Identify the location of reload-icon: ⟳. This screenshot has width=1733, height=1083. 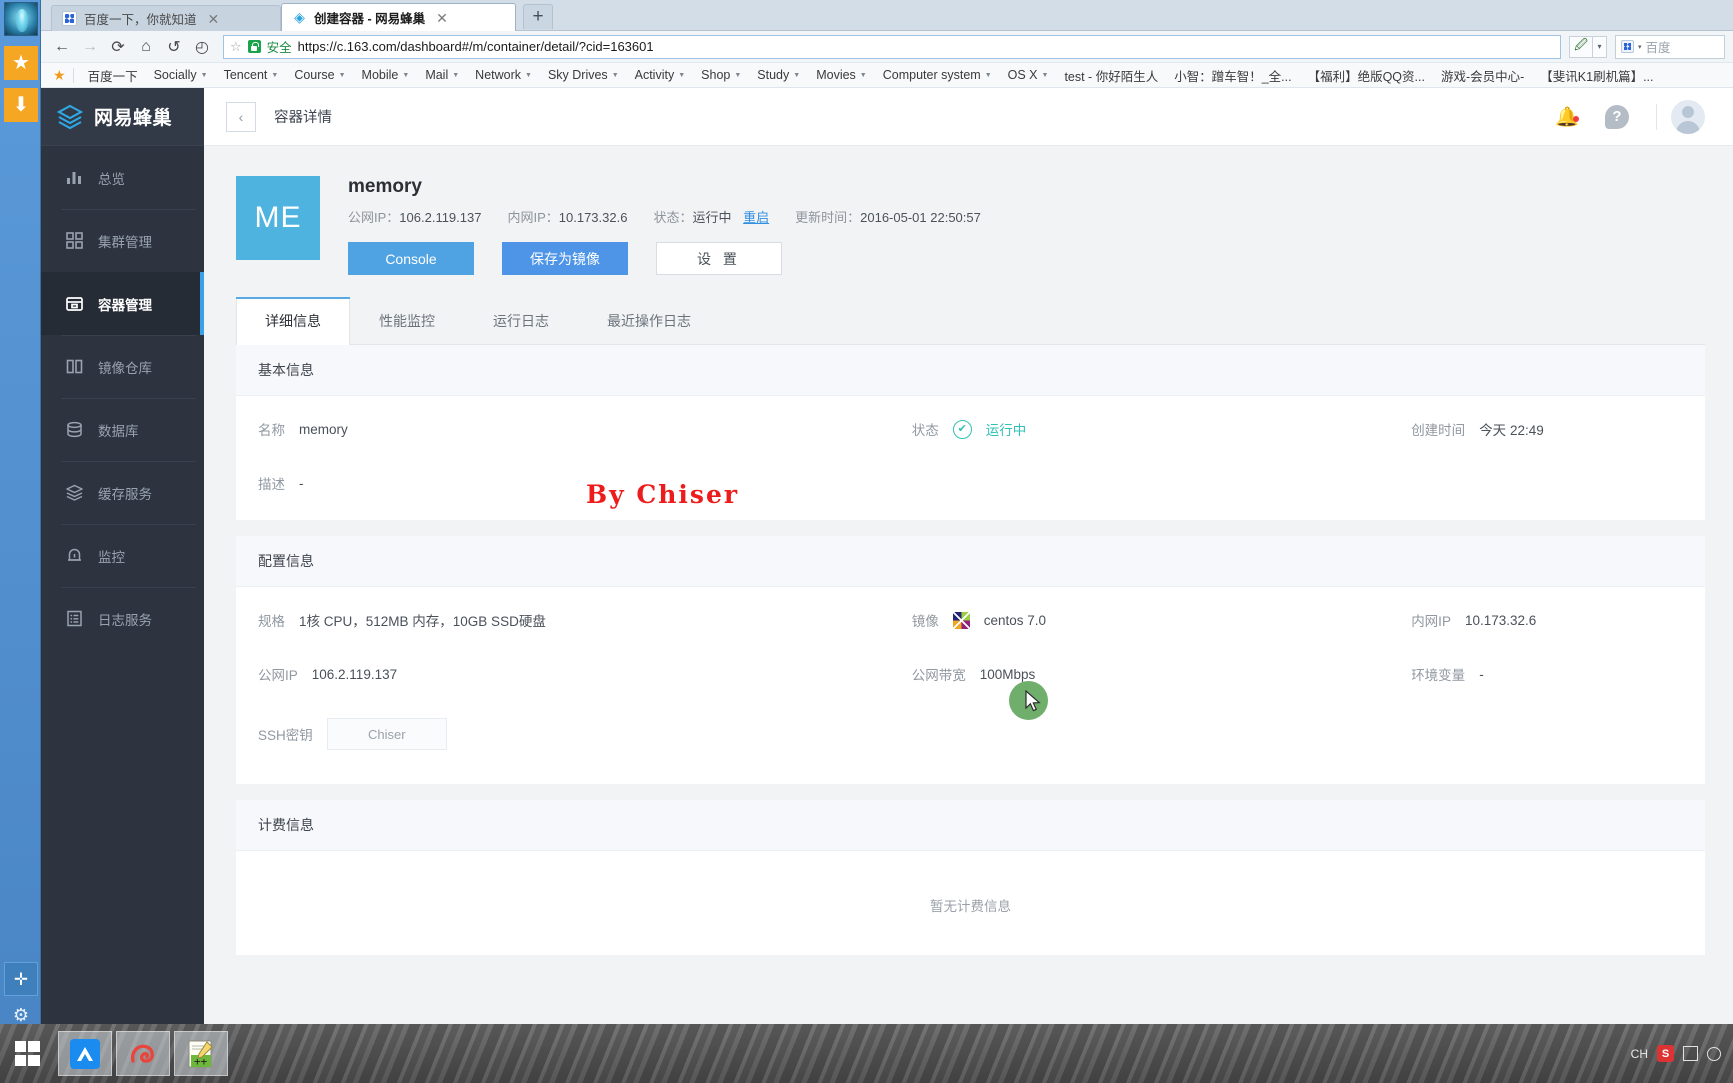
(118, 47).